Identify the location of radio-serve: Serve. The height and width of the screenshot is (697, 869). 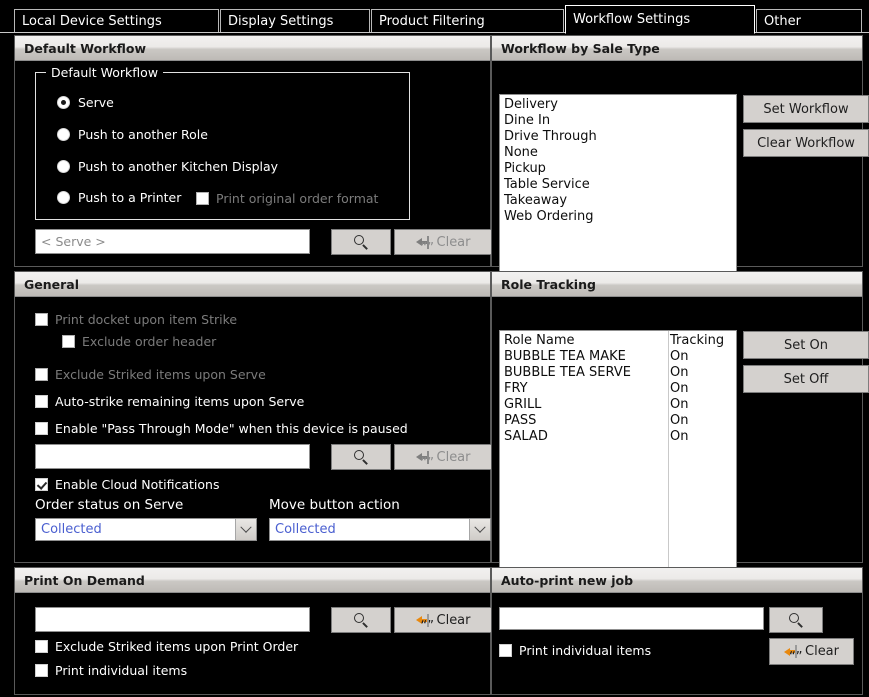
(85, 102).